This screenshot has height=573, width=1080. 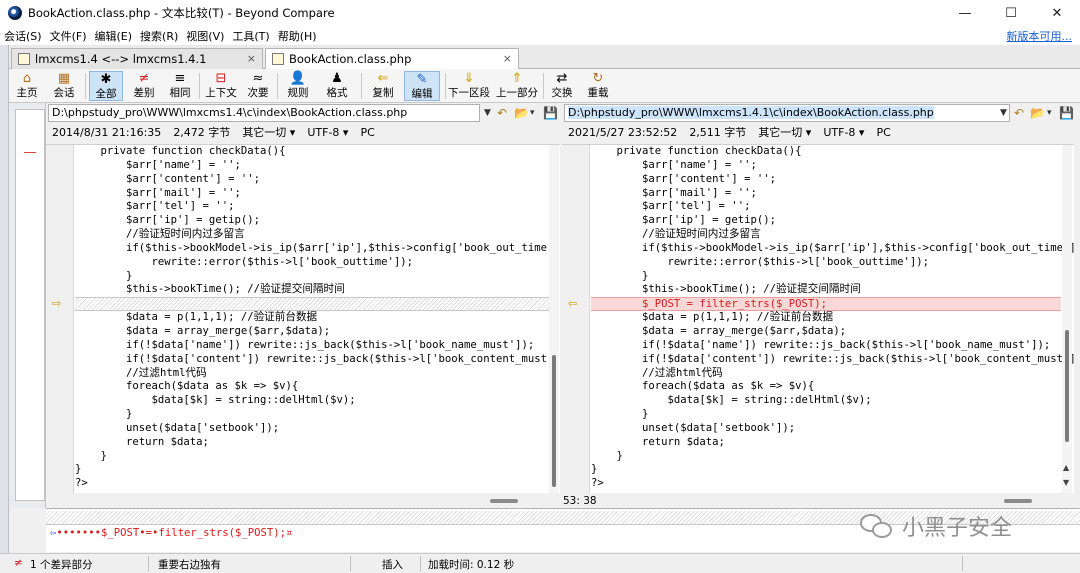 What do you see at coordinates (327, 133) in the screenshot?
I see `left-encoding-dropdown: UTF-8 ▾` at bounding box center [327, 133].